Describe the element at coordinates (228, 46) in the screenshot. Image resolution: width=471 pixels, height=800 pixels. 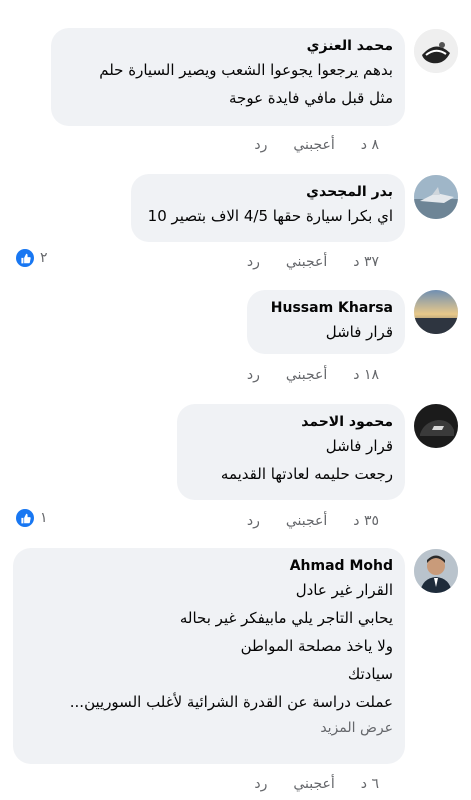
I see `comment-author: محمد العنزي` at that location.